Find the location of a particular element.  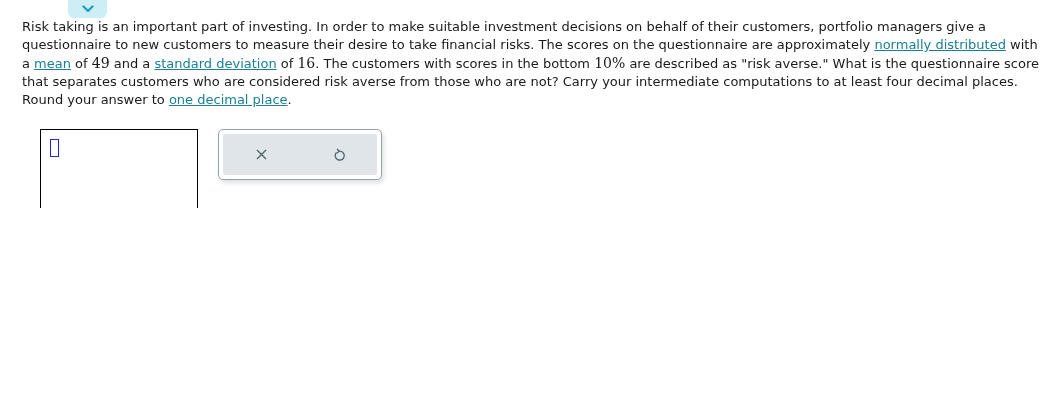

glossary-link: mean is located at coordinates (52, 63).